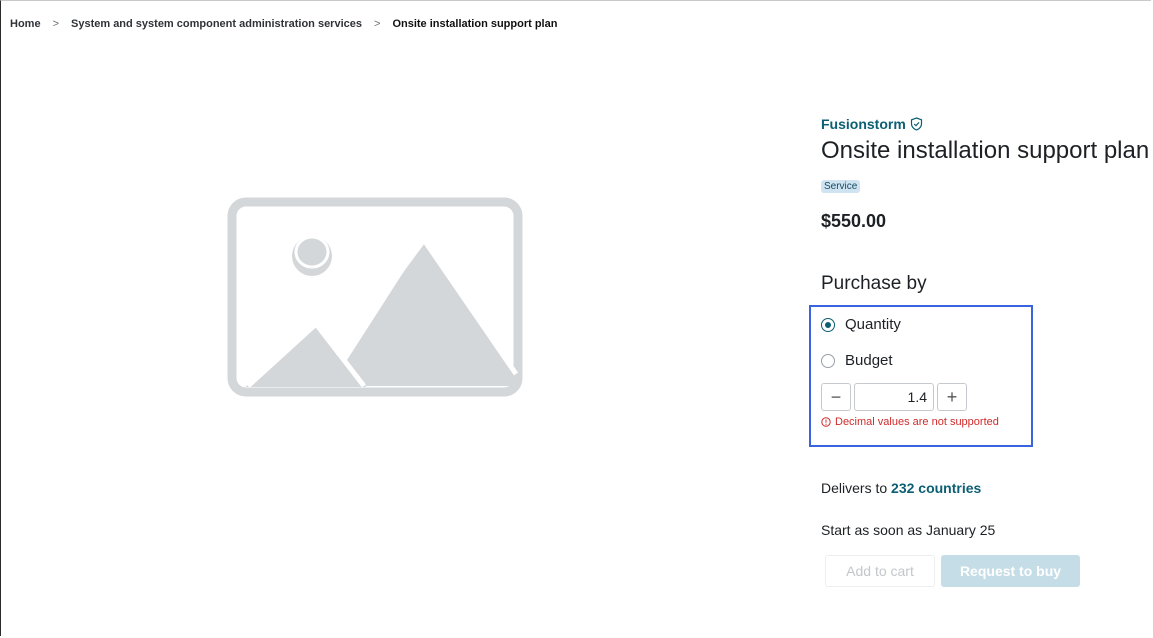  I want to click on delivers-prefix: Delivers to, so click(856, 488).